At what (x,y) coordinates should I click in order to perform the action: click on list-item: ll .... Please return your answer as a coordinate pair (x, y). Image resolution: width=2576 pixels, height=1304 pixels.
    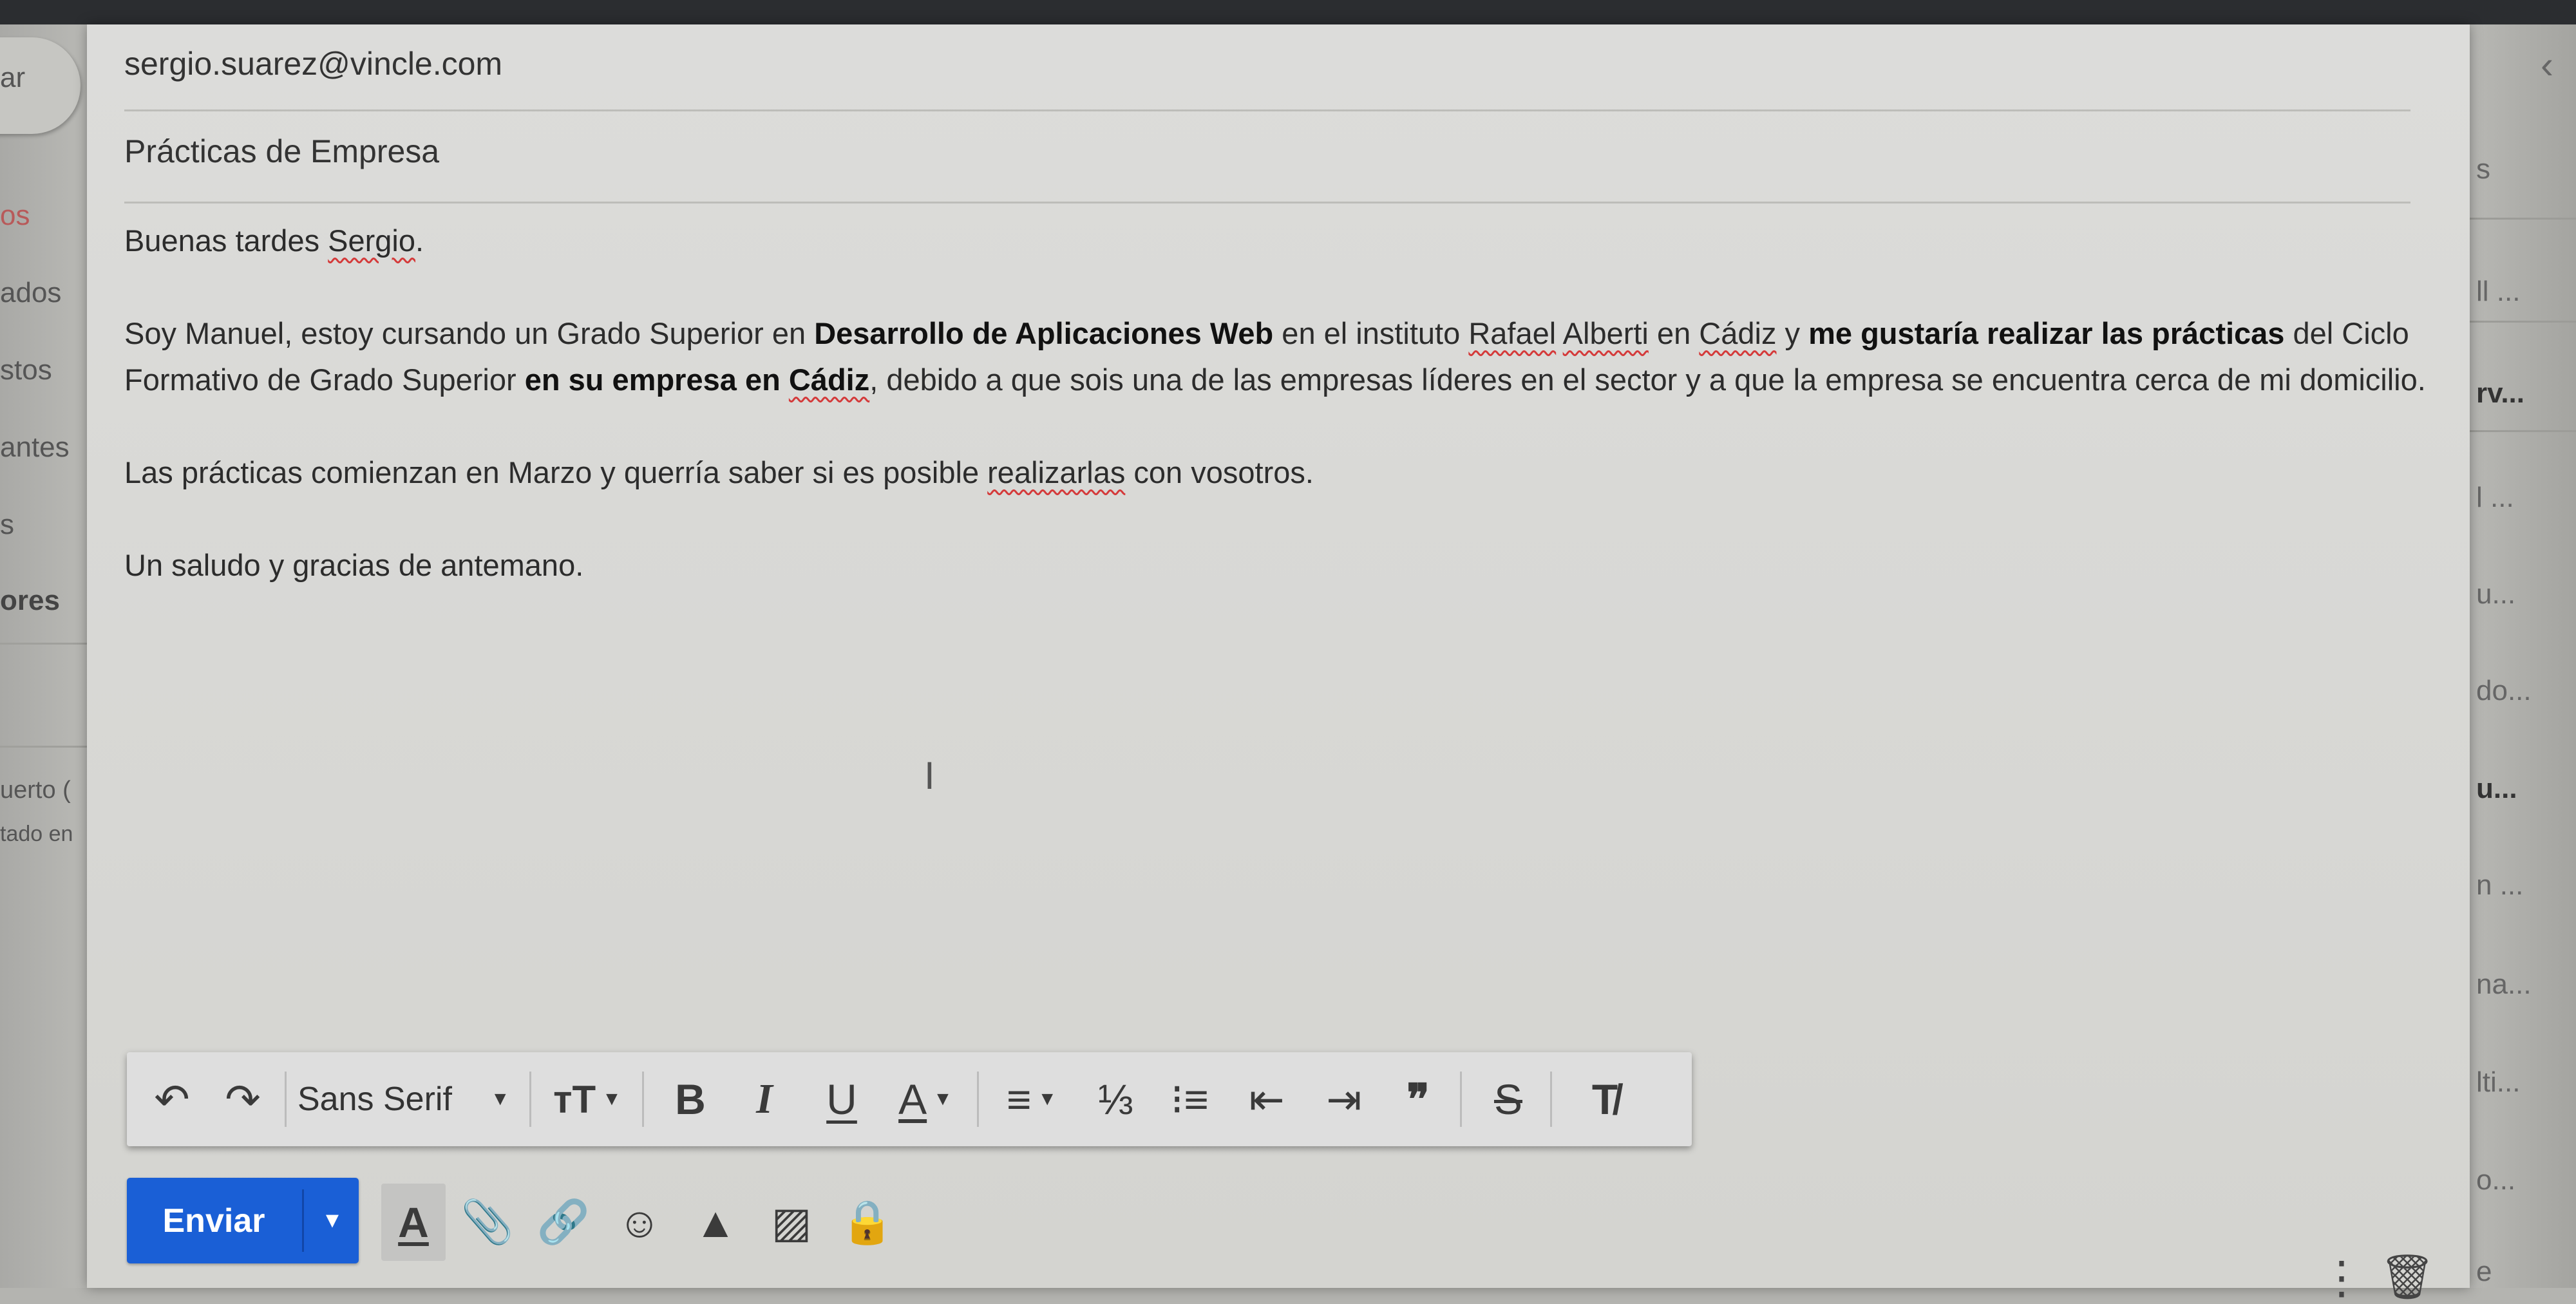
    Looking at the image, I should click on (2498, 292).